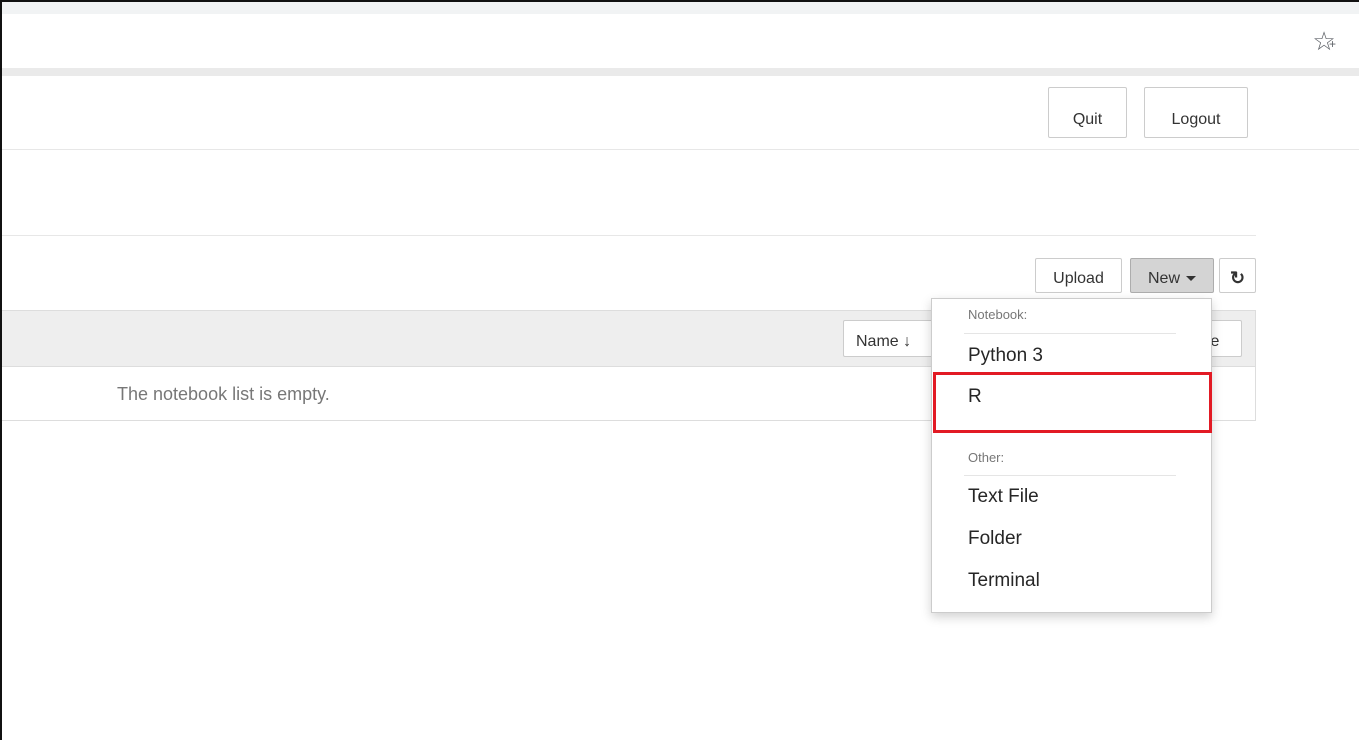 The height and width of the screenshot is (740, 1359). What do you see at coordinates (1324, 41) in the screenshot?
I see `bookmark-star-icon: ☆ +` at bounding box center [1324, 41].